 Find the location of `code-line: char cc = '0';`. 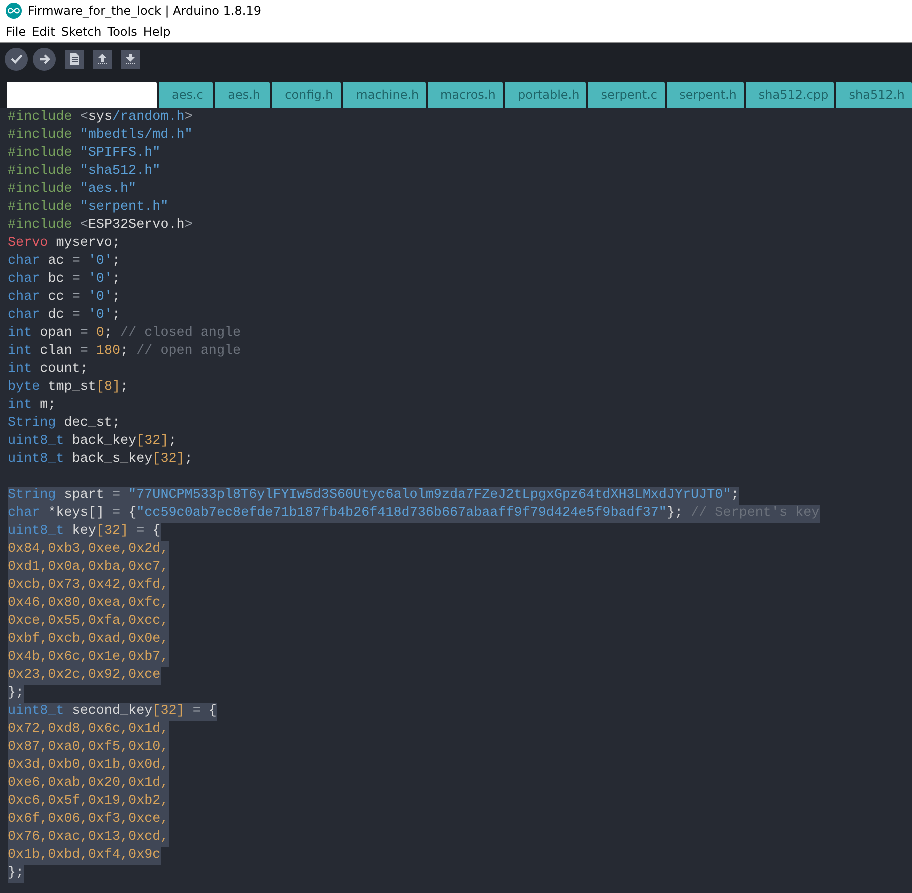

code-line: char cc = '0'; is located at coordinates (64, 298).